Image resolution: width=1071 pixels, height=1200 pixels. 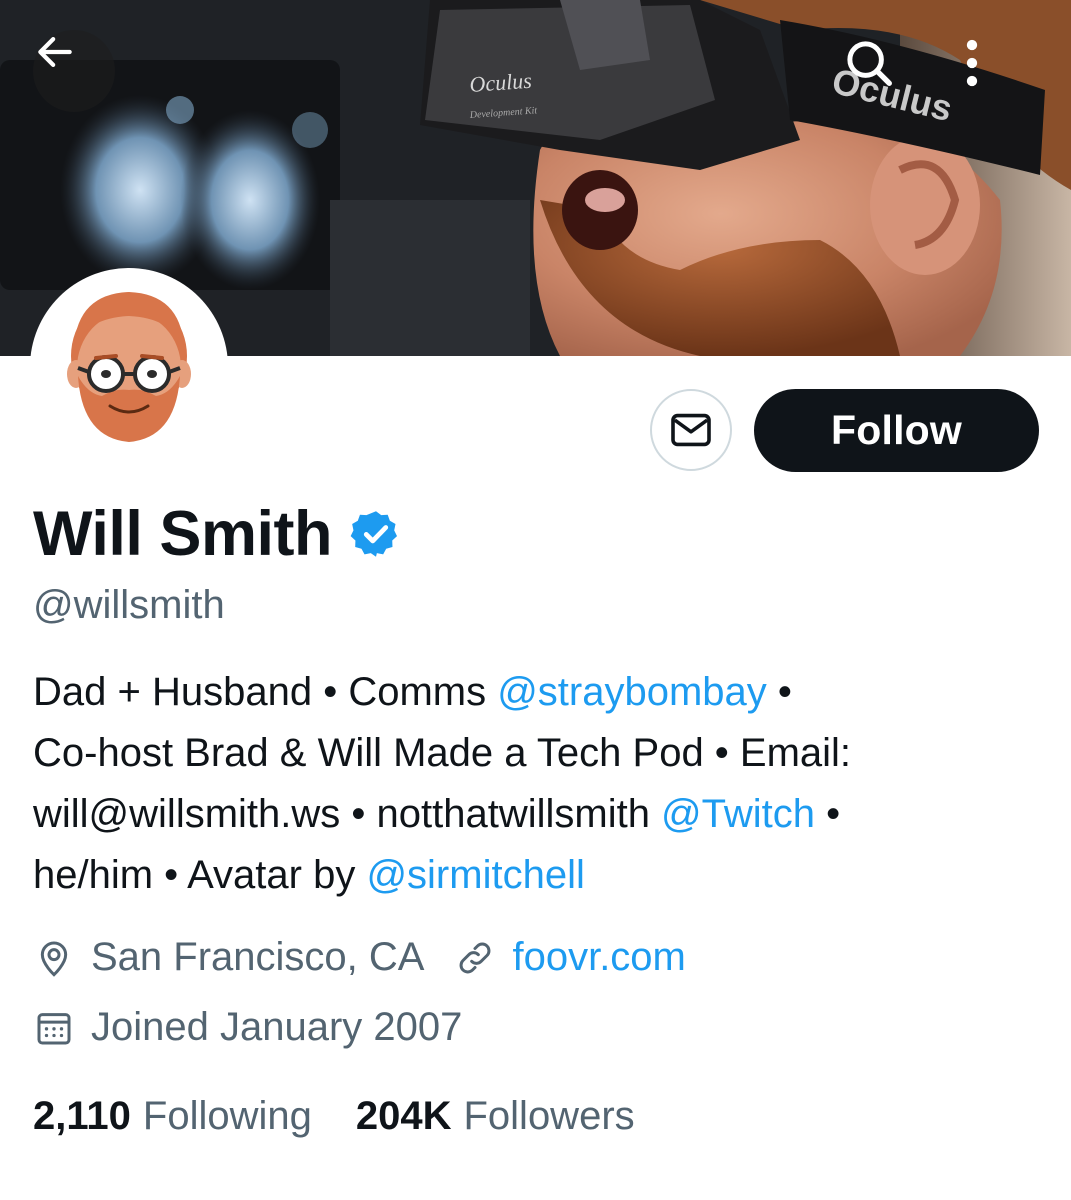 What do you see at coordinates (129, 605) in the screenshot?
I see `profile-handle: @willsmith` at bounding box center [129, 605].